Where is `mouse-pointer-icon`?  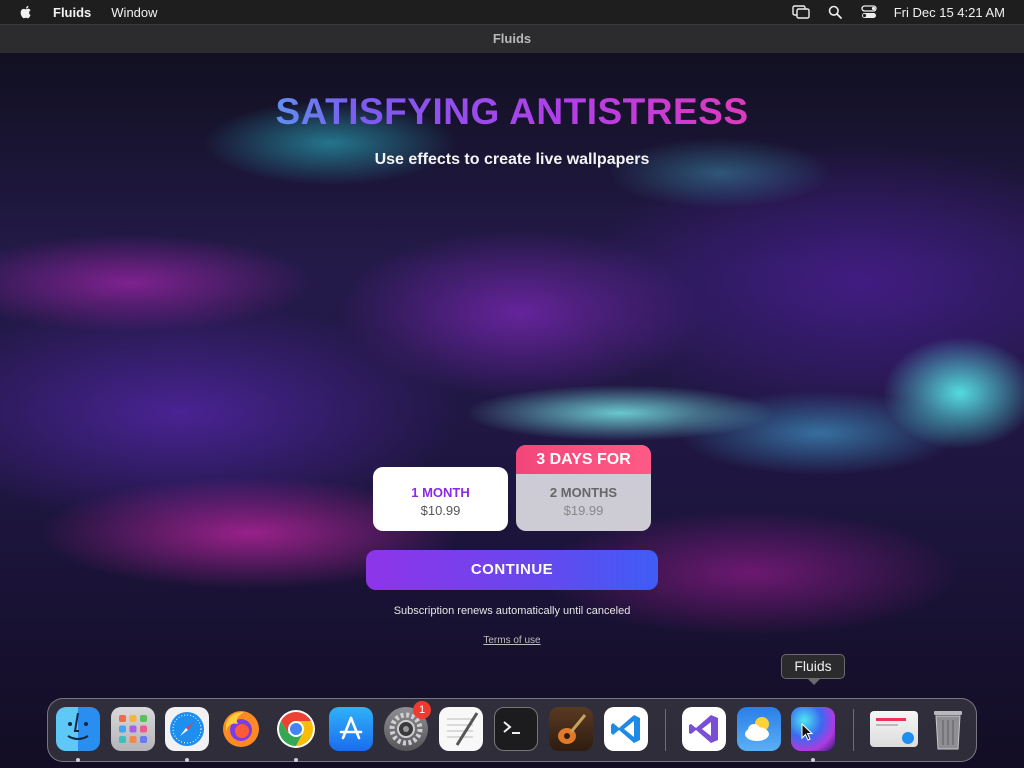 mouse-pointer-icon is located at coordinates (807, 732).